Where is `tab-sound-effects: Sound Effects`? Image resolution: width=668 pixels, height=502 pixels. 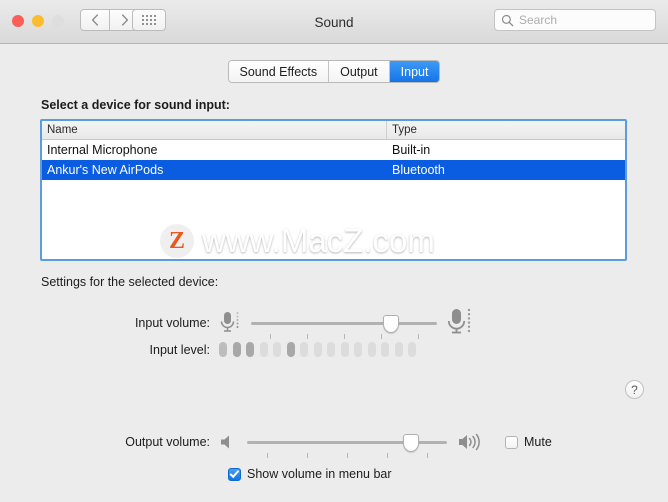 tab-sound-effects: Sound Effects is located at coordinates (279, 71).